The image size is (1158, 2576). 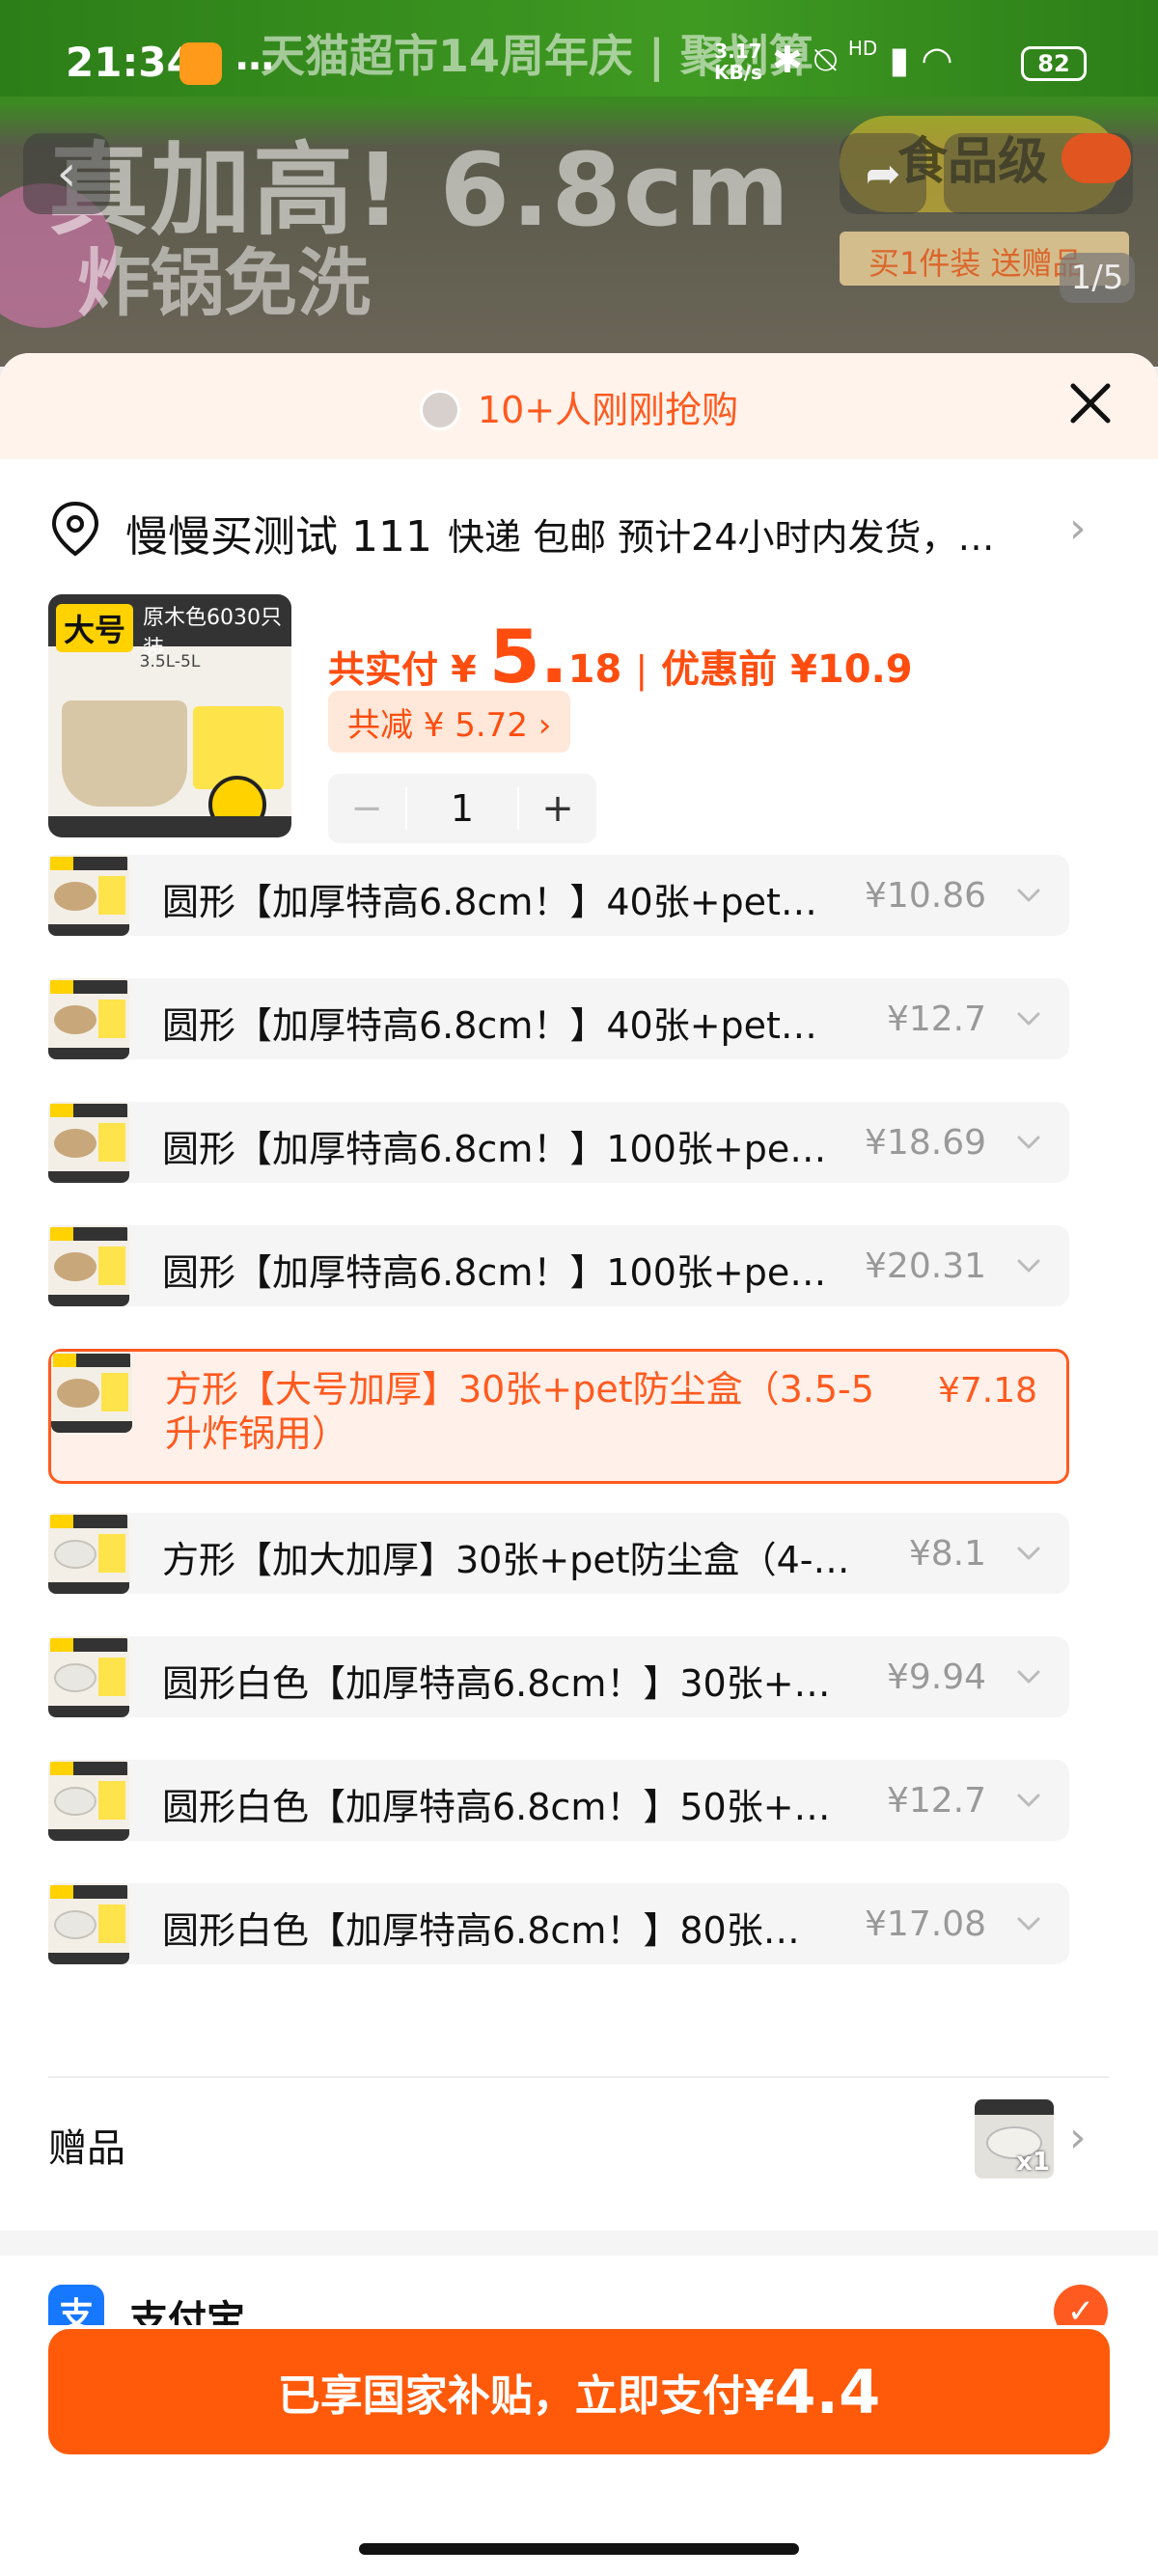 What do you see at coordinates (1090, 403) in the screenshot?
I see `close-icon` at bounding box center [1090, 403].